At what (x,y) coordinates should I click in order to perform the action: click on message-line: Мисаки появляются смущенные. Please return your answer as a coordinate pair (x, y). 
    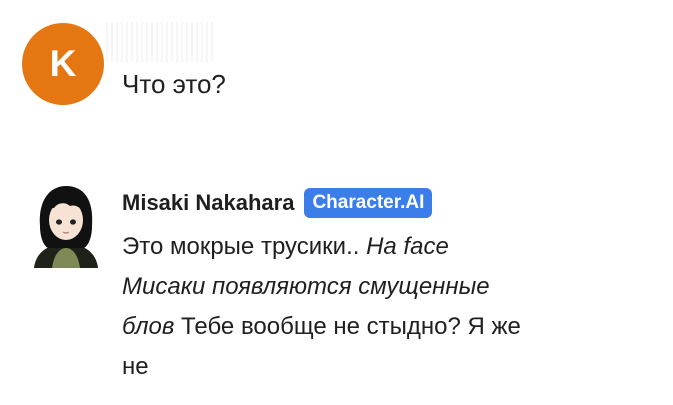
    Looking at the image, I should click on (382, 287).